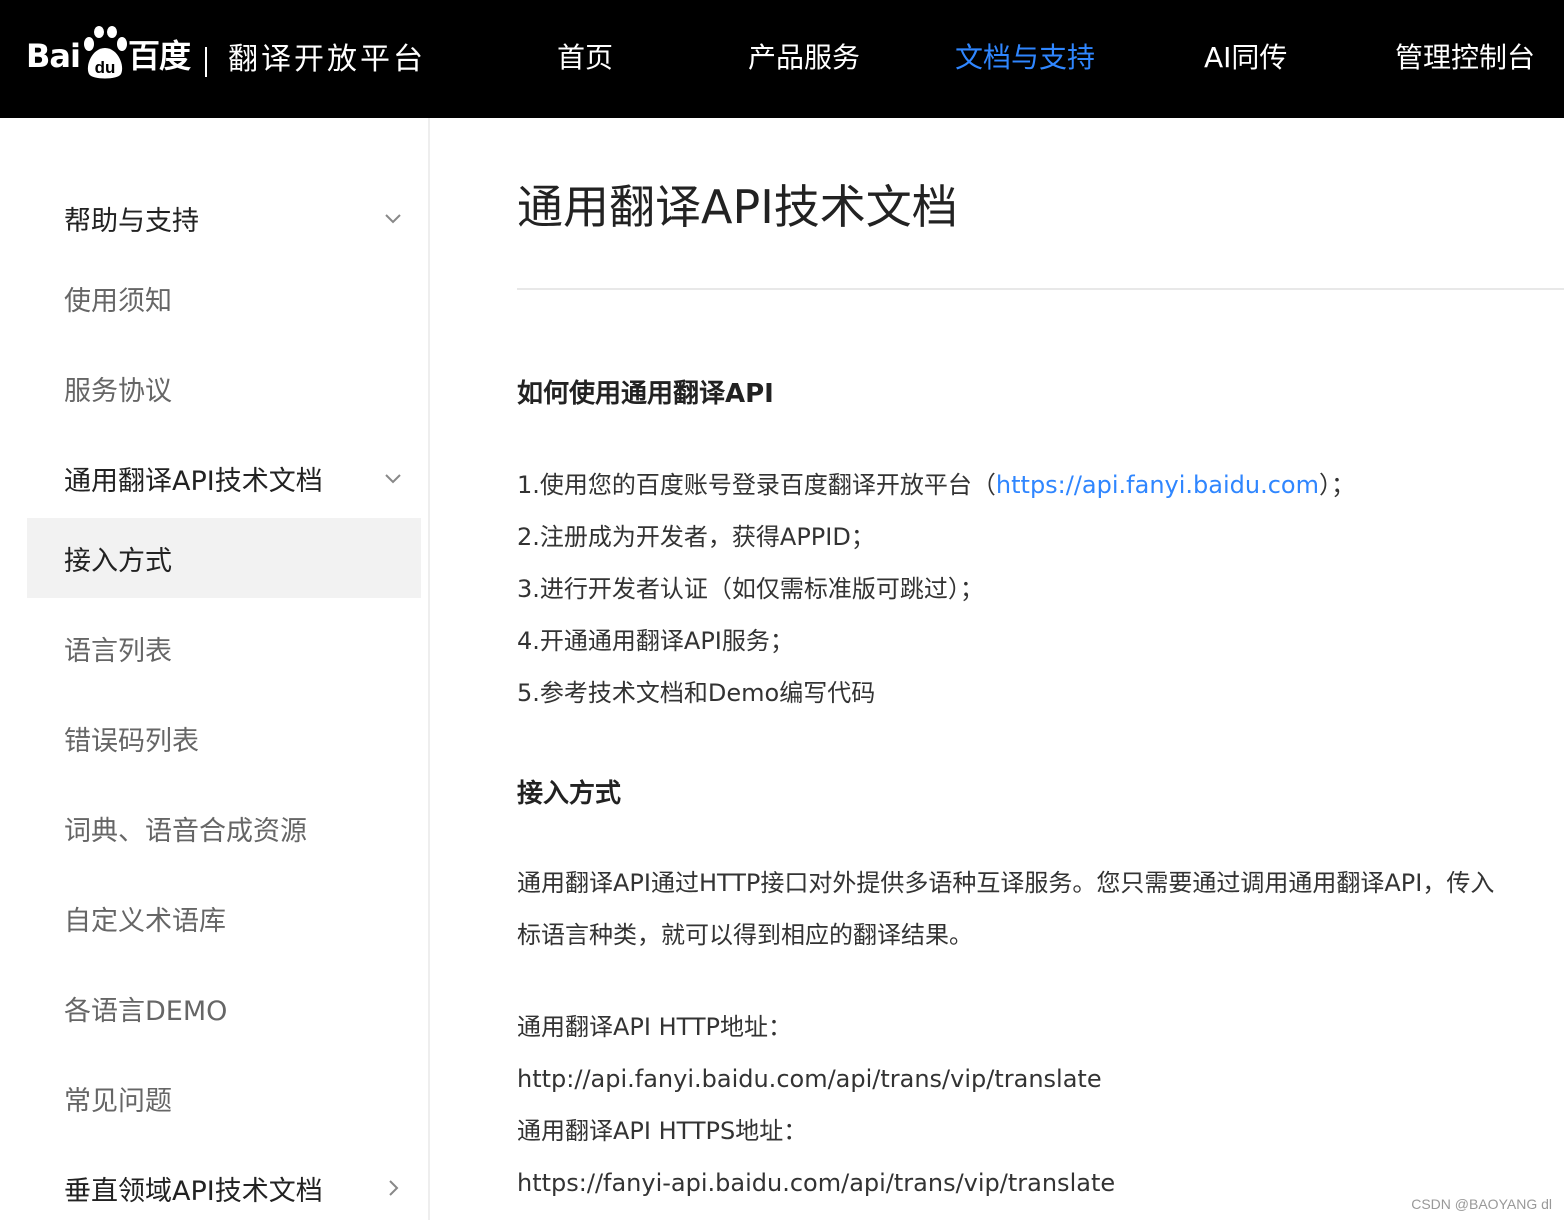  What do you see at coordinates (804, 58) in the screenshot?
I see `nav-products: 产品服务` at bounding box center [804, 58].